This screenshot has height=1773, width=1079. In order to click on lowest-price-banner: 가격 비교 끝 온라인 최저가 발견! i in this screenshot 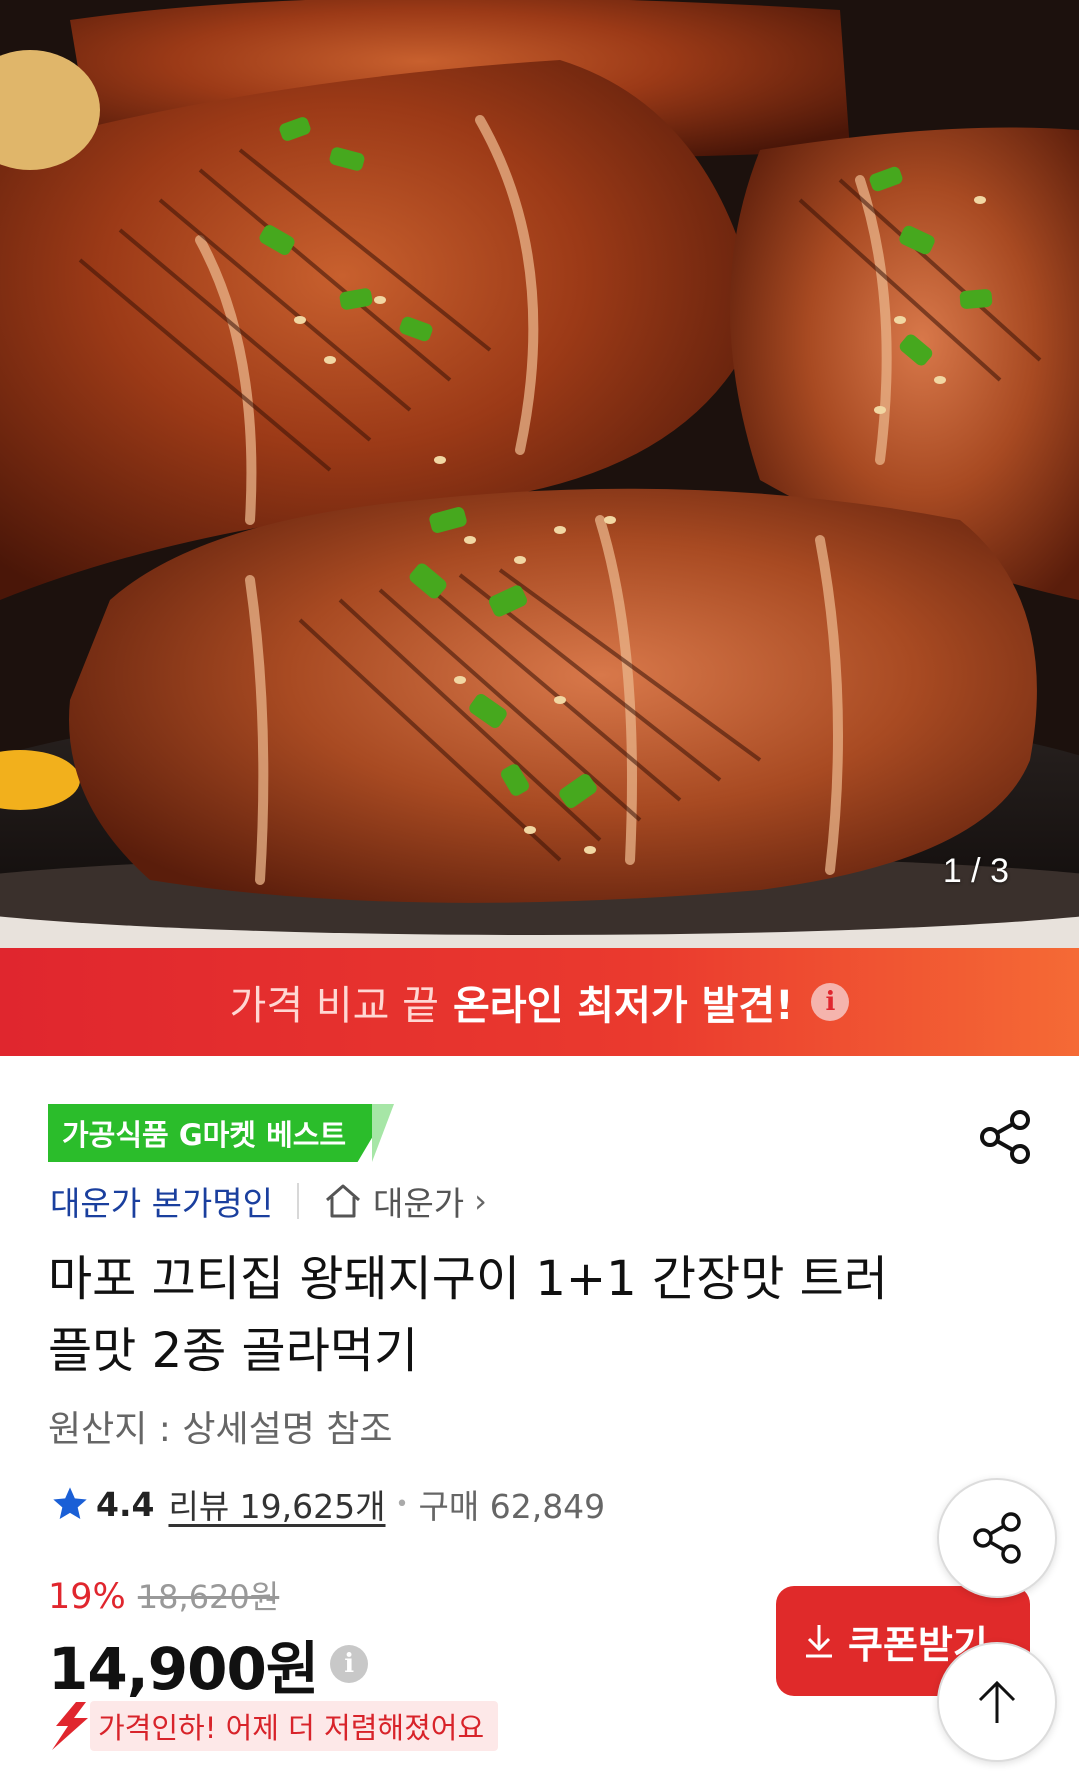, I will do `click(539, 1002)`.